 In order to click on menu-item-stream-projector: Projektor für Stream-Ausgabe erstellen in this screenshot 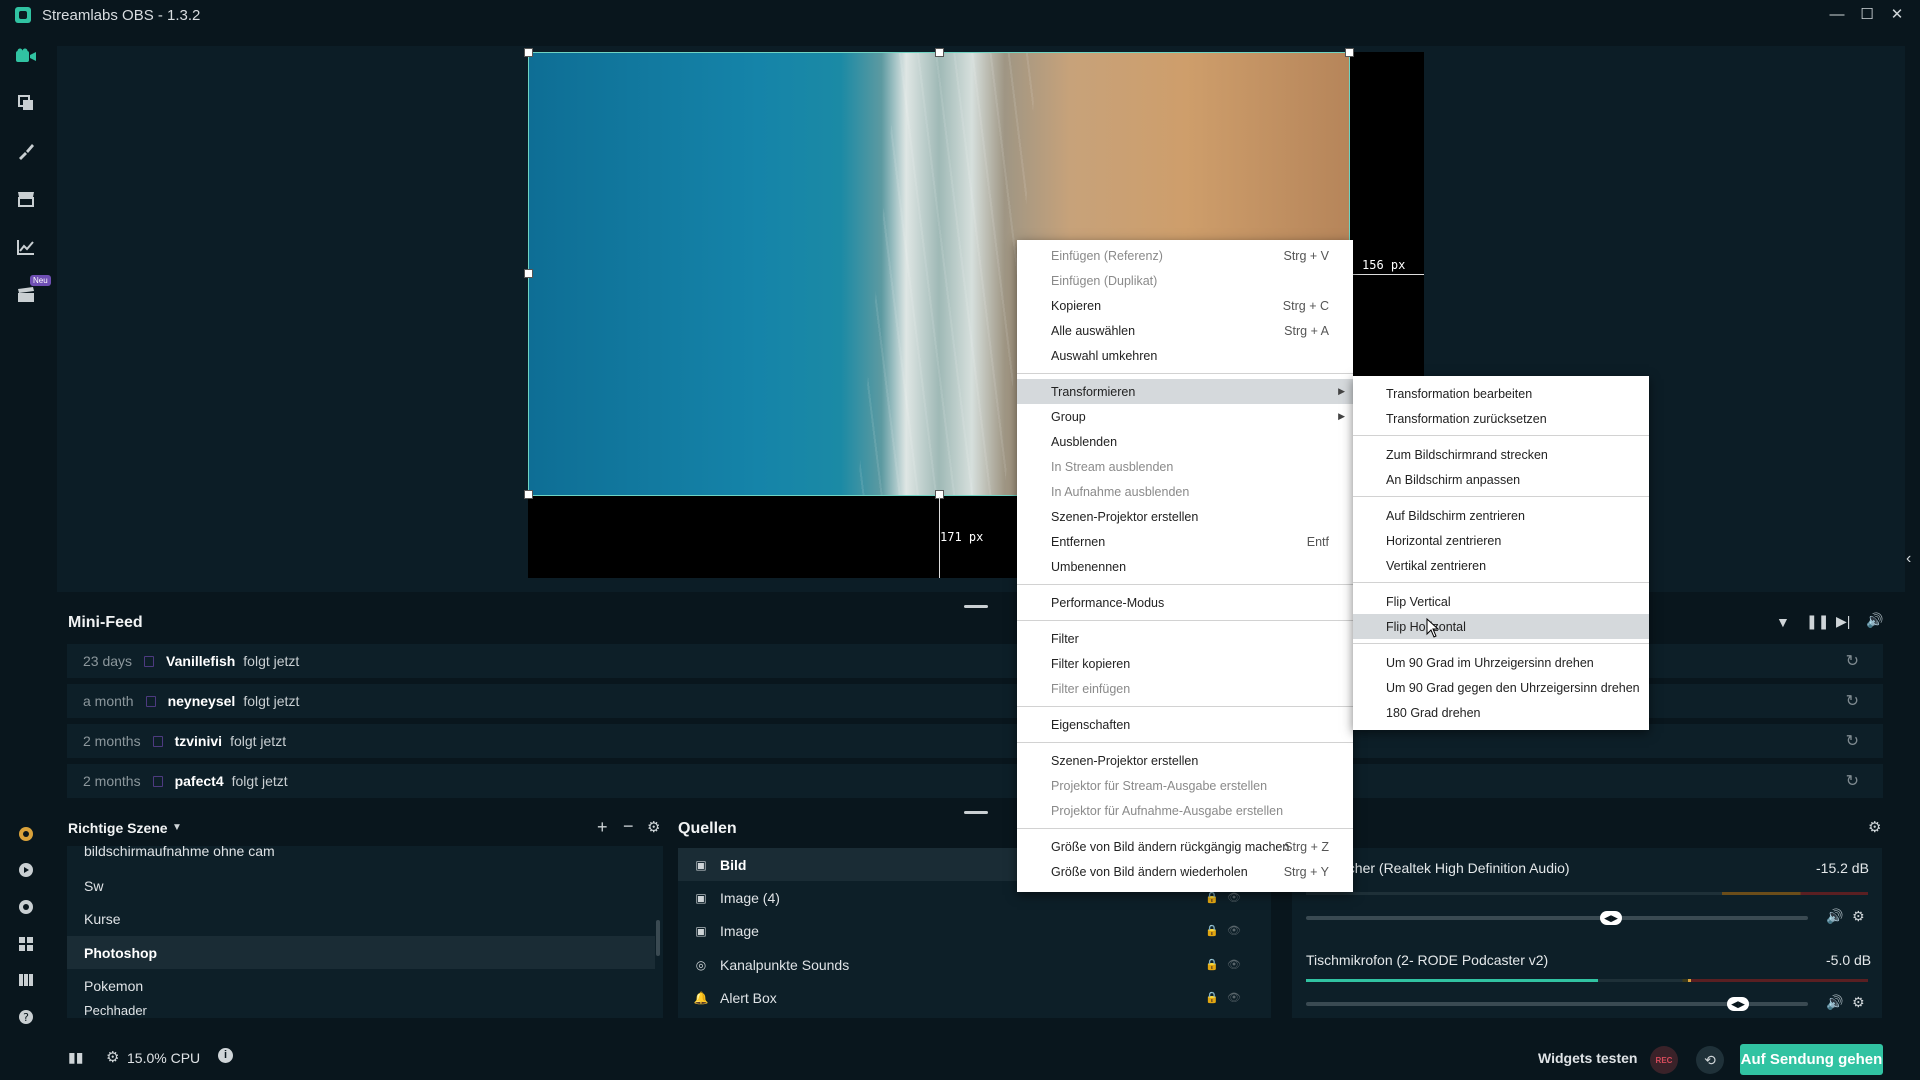, I will do `click(1185, 785)`.